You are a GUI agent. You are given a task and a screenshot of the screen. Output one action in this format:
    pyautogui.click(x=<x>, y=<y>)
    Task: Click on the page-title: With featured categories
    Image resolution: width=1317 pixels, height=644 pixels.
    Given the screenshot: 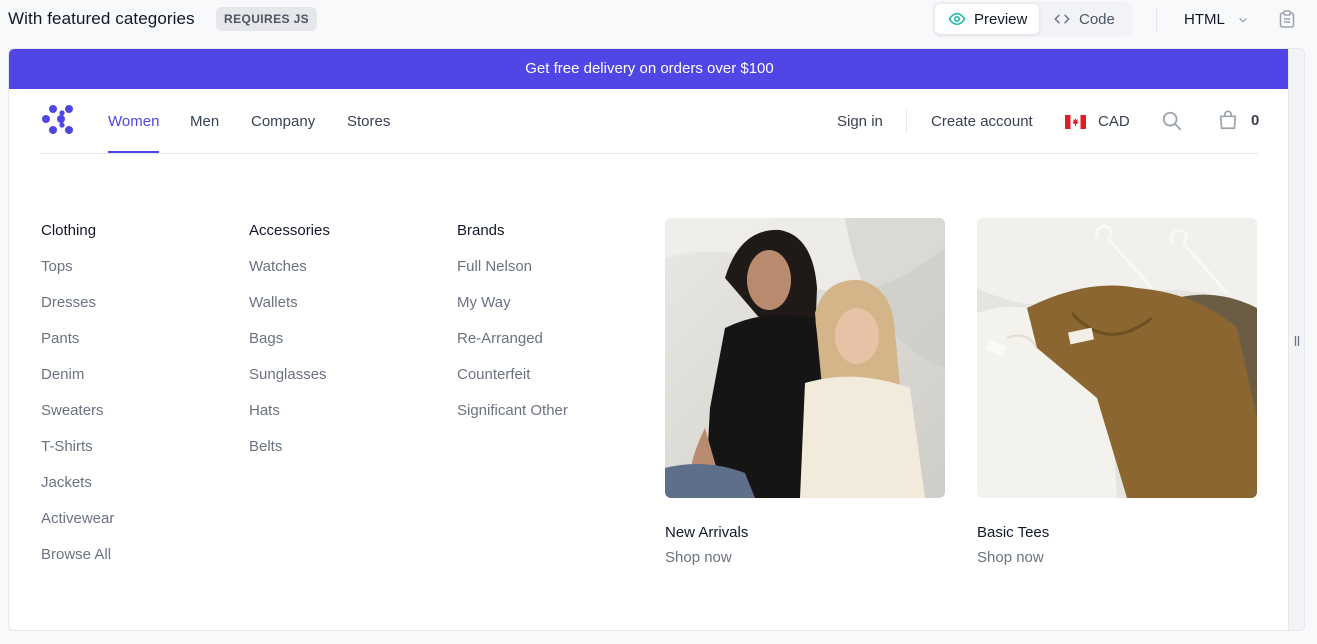 What is the action you would take?
    pyautogui.click(x=101, y=18)
    